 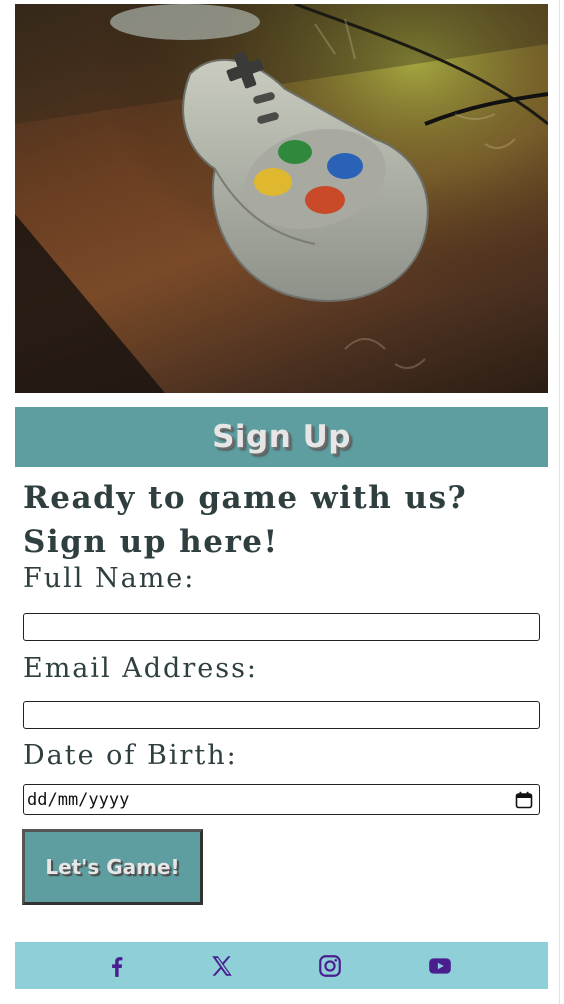 I want to click on facebook-icon, so click(x=117, y=966).